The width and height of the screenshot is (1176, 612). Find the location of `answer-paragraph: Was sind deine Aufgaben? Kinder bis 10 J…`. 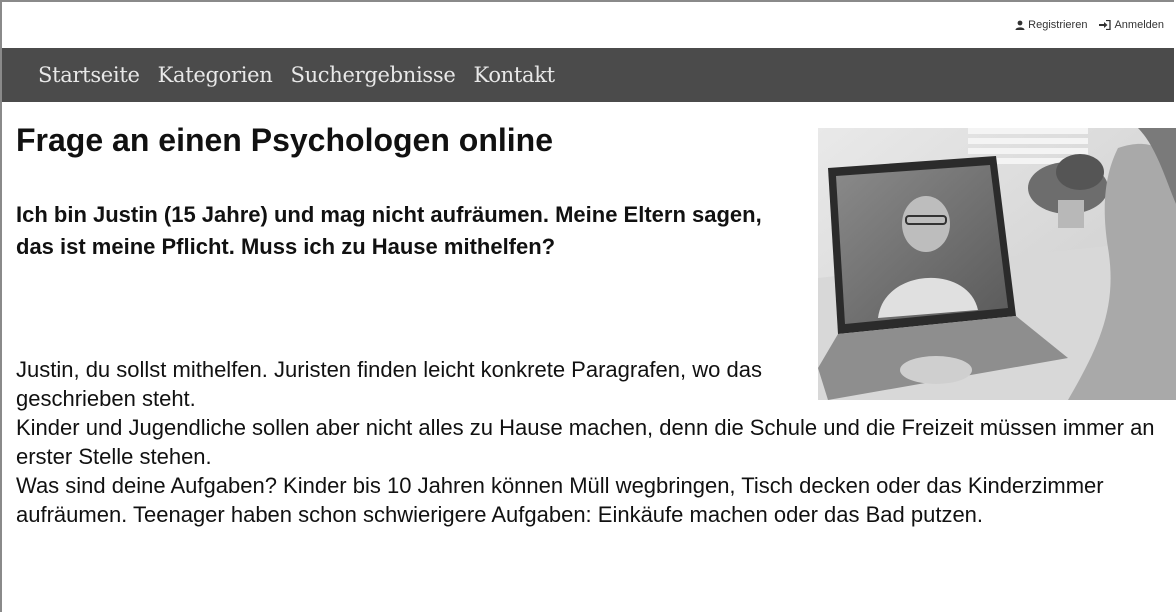

answer-paragraph: Was sind deine Aufgaben? Kinder bis 10 J… is located at coordinates (560, 500).